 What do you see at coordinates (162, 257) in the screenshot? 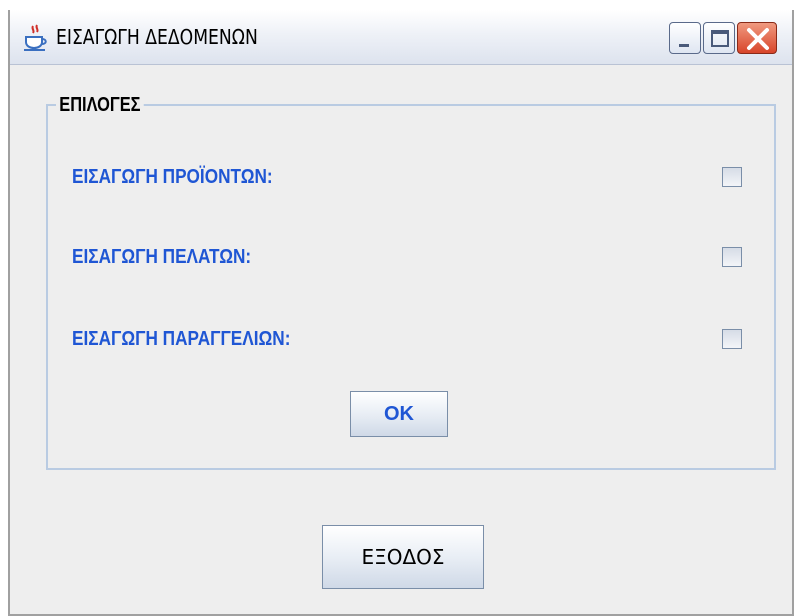
I see `insert-customers-label: ΕΙΣΑΓΩΓΗ ΠΕΛΑΤΩΝ:` at bounding box center [162, 257].